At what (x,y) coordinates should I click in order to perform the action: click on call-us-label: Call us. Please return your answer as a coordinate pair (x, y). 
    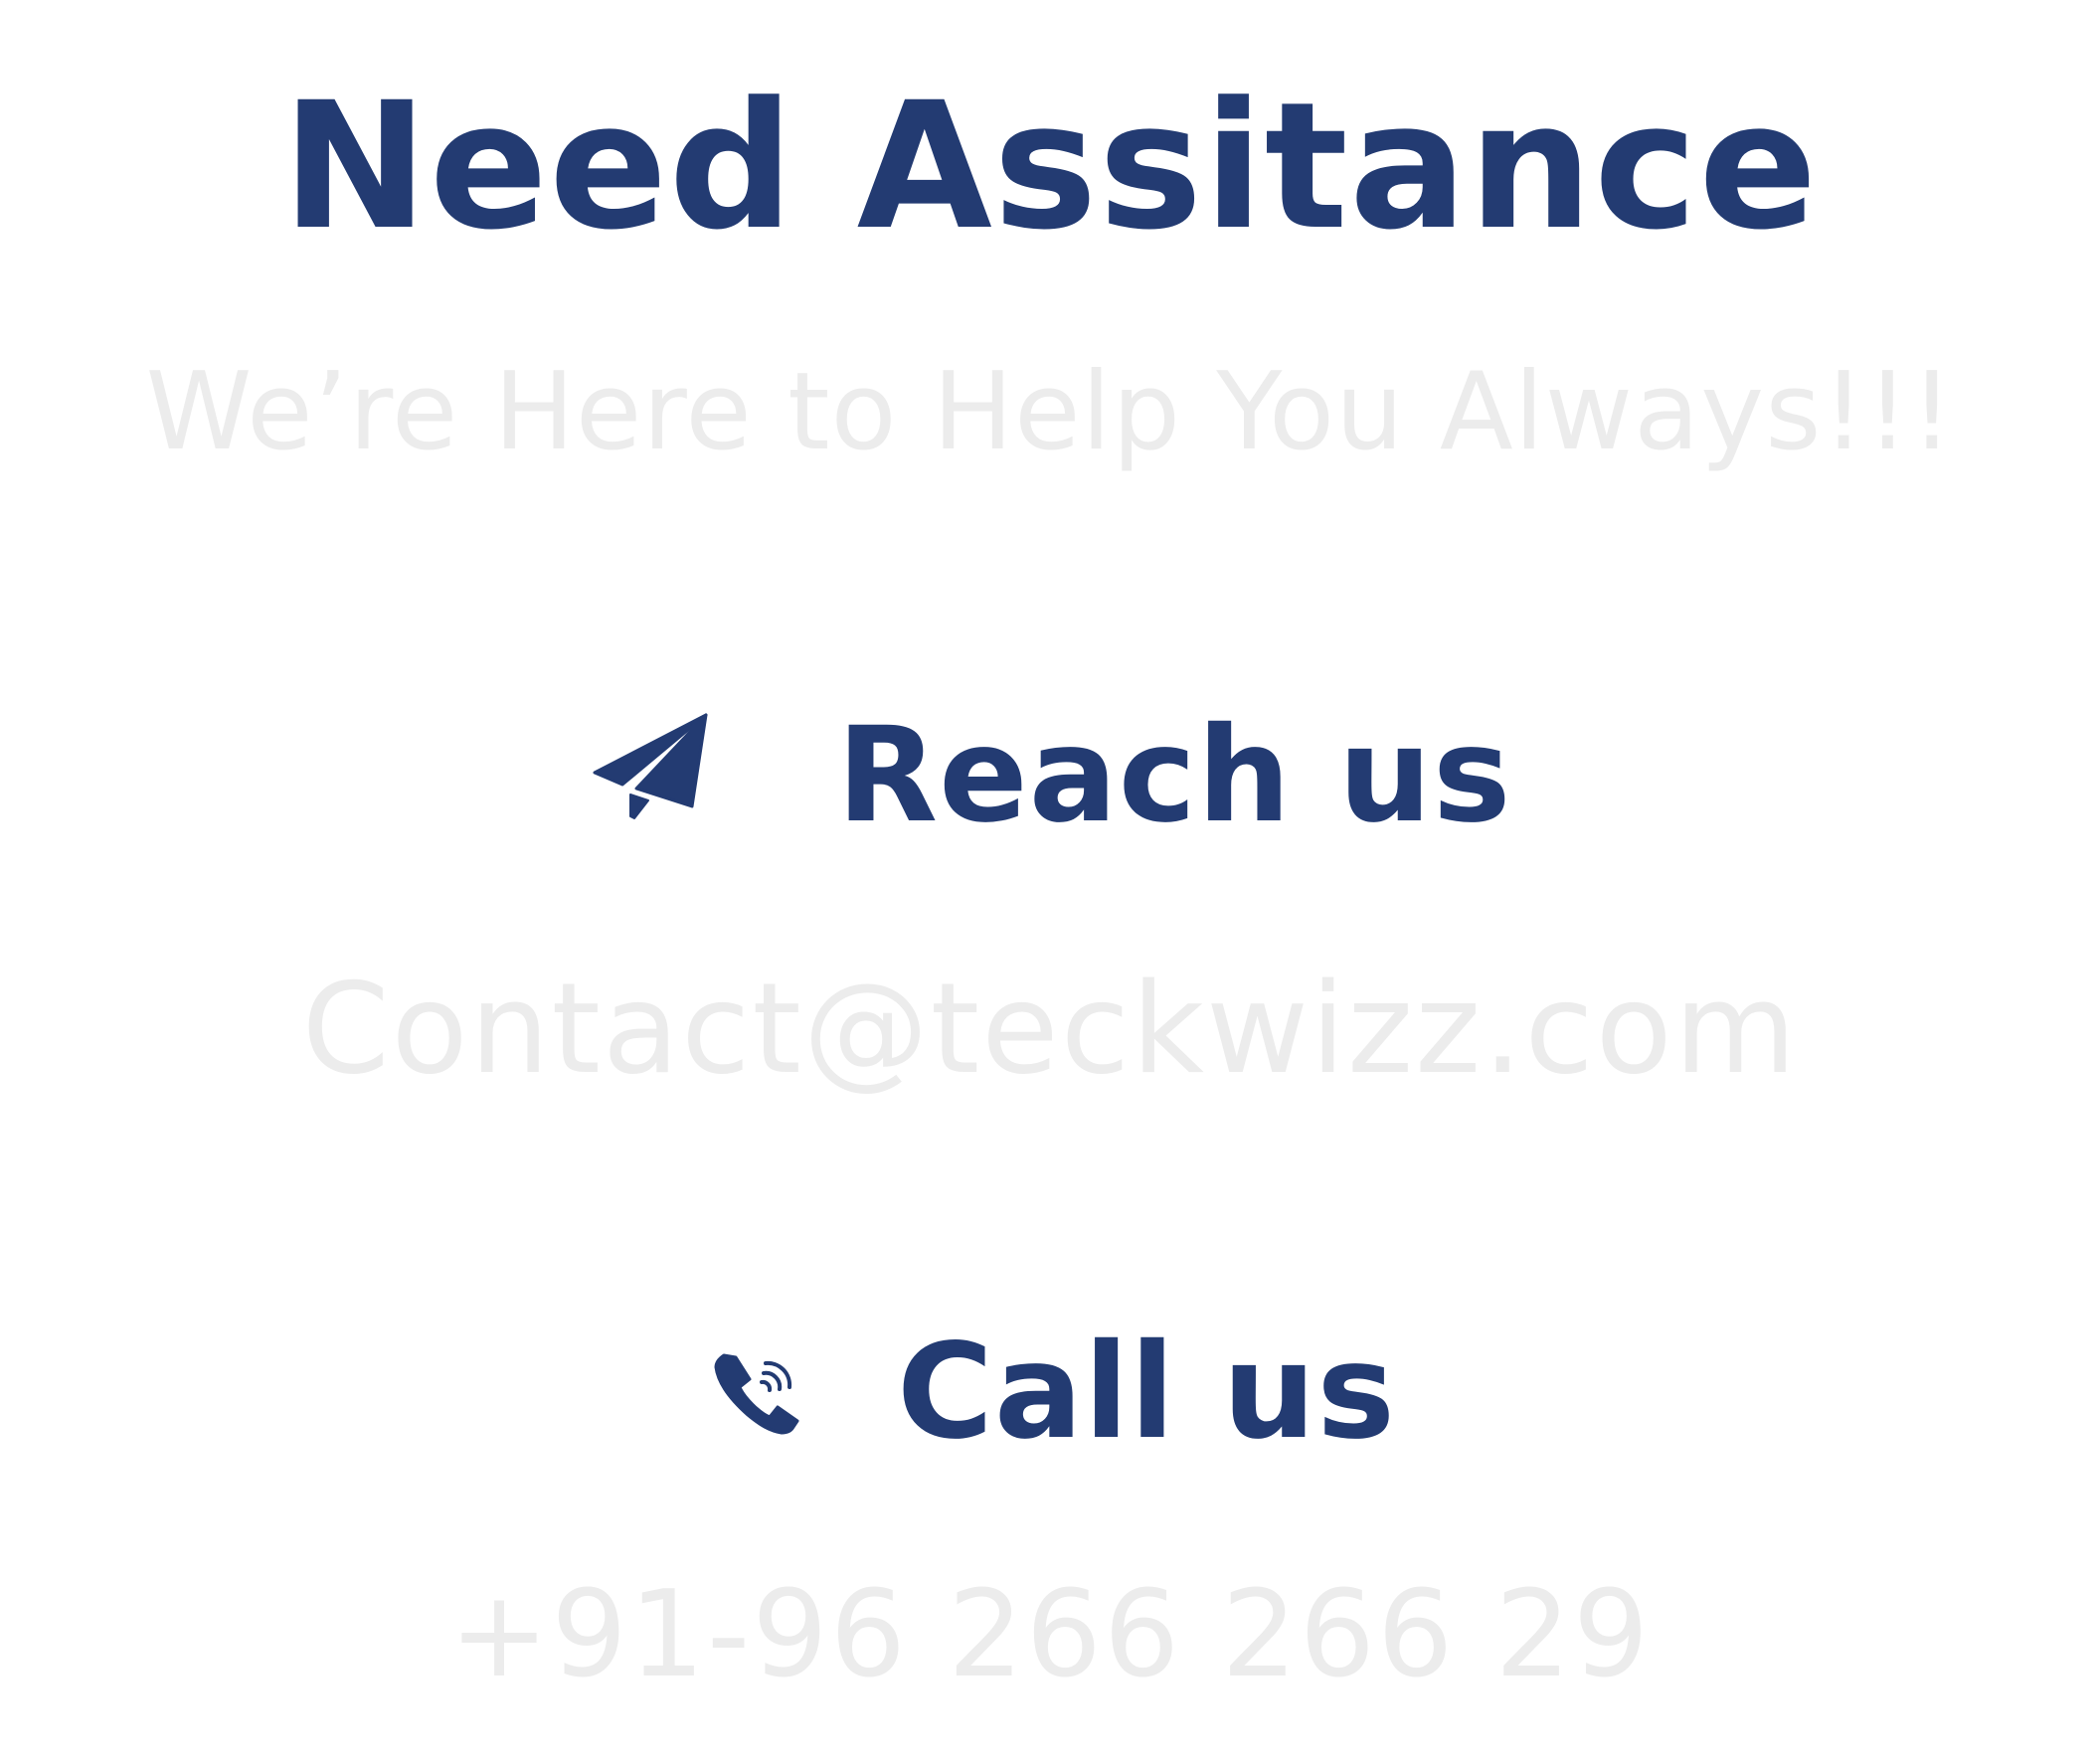
    Looking at the image, I should click on (1146, 1392).